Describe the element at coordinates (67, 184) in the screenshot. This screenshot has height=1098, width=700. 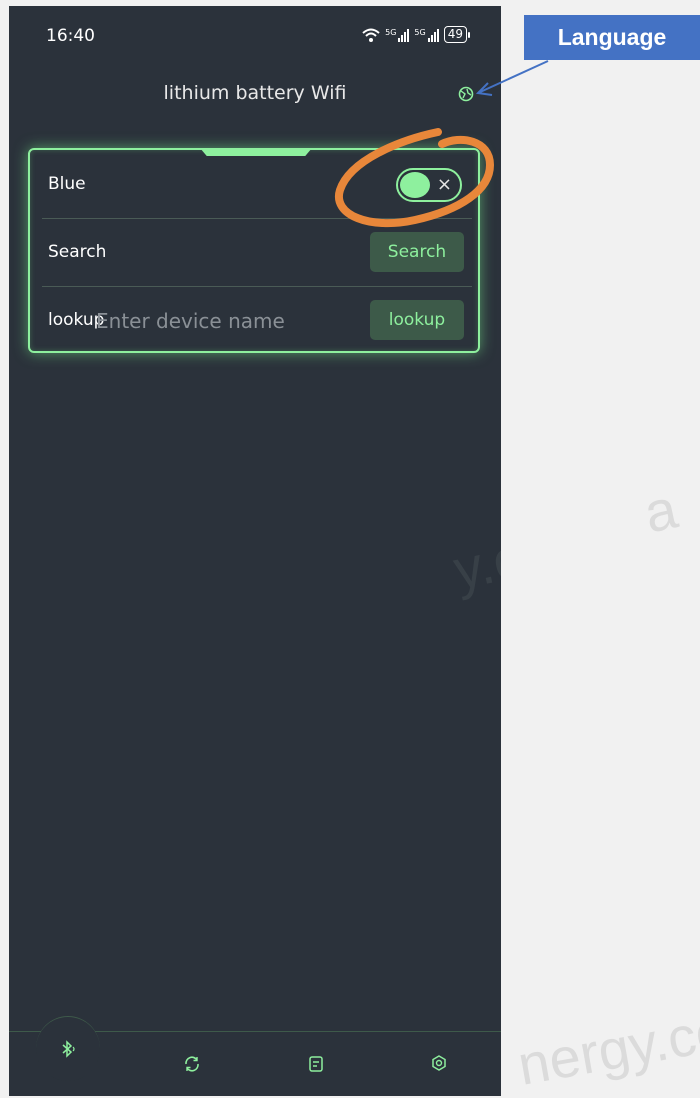
I see `blue-label: Blue` at that location.